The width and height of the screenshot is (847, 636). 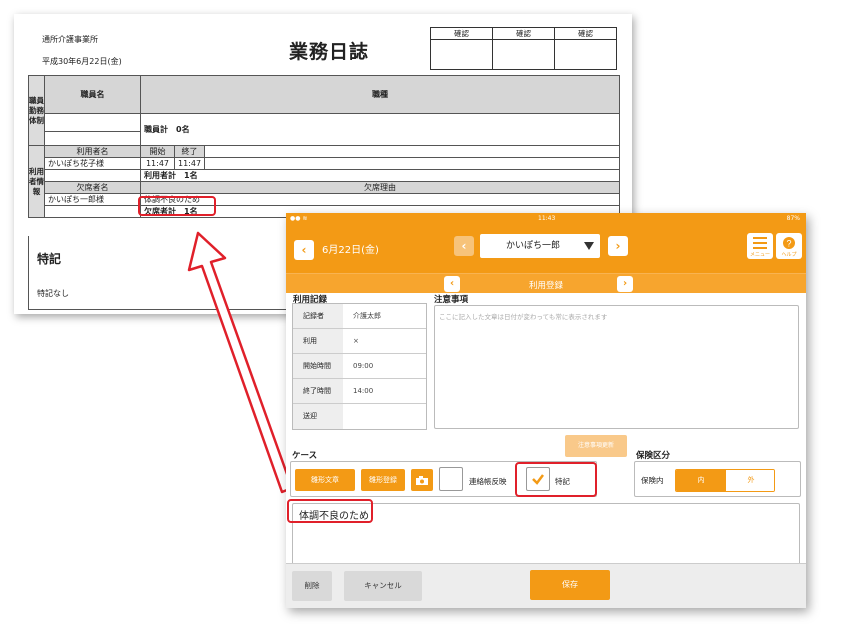 I want to click on confirm-stamp-table: 確認 確認 確認, so click(x=523, y=48).